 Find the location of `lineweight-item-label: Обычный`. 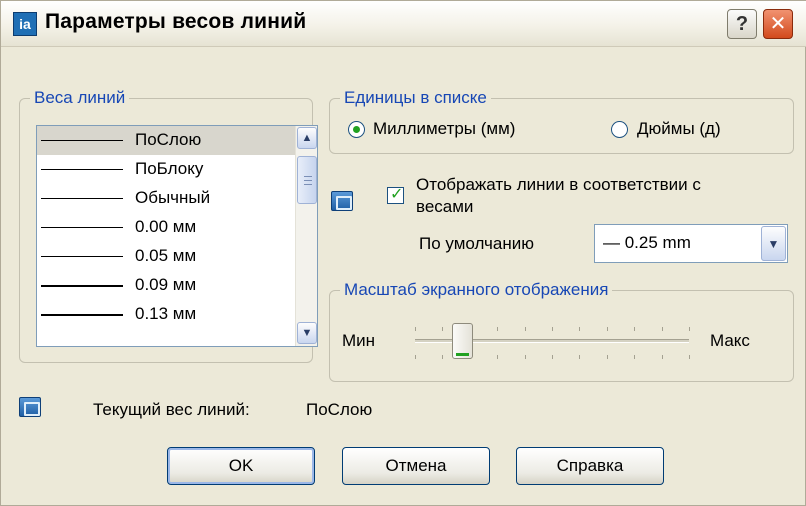

lineweight-item-label: Обычный is located at coordinates (173, 197).